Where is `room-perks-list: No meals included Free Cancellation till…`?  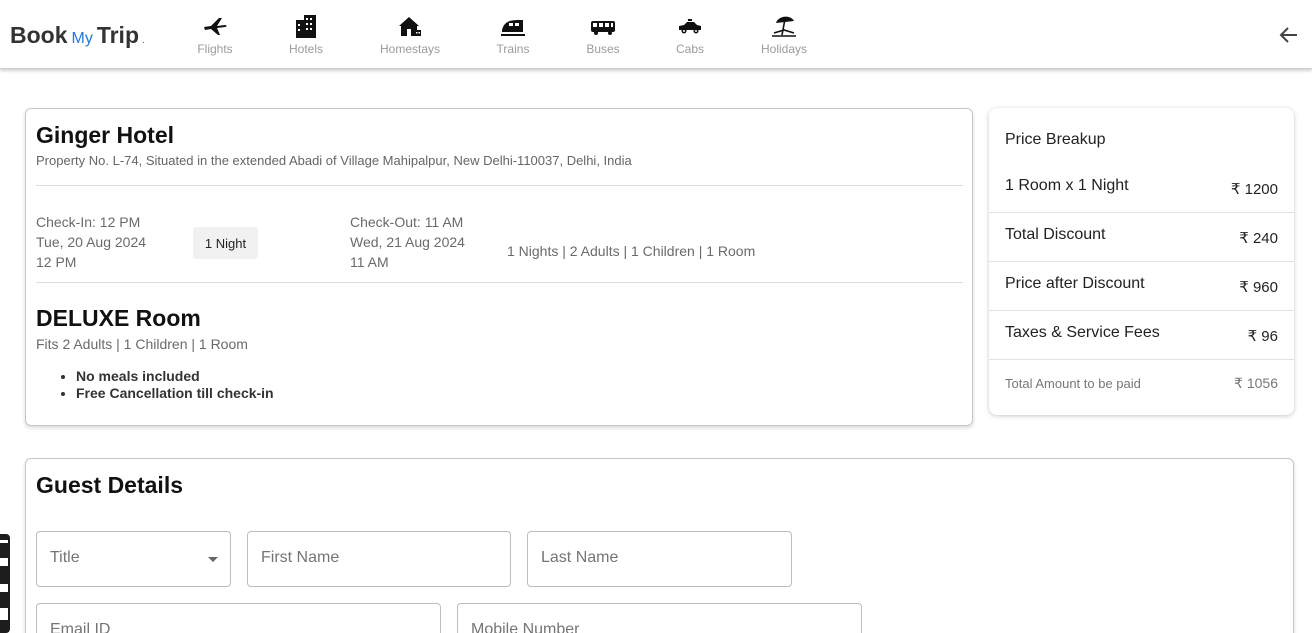
room-perks-list: No meals included Free Cancellation till… is located at coordinates (175, 385).